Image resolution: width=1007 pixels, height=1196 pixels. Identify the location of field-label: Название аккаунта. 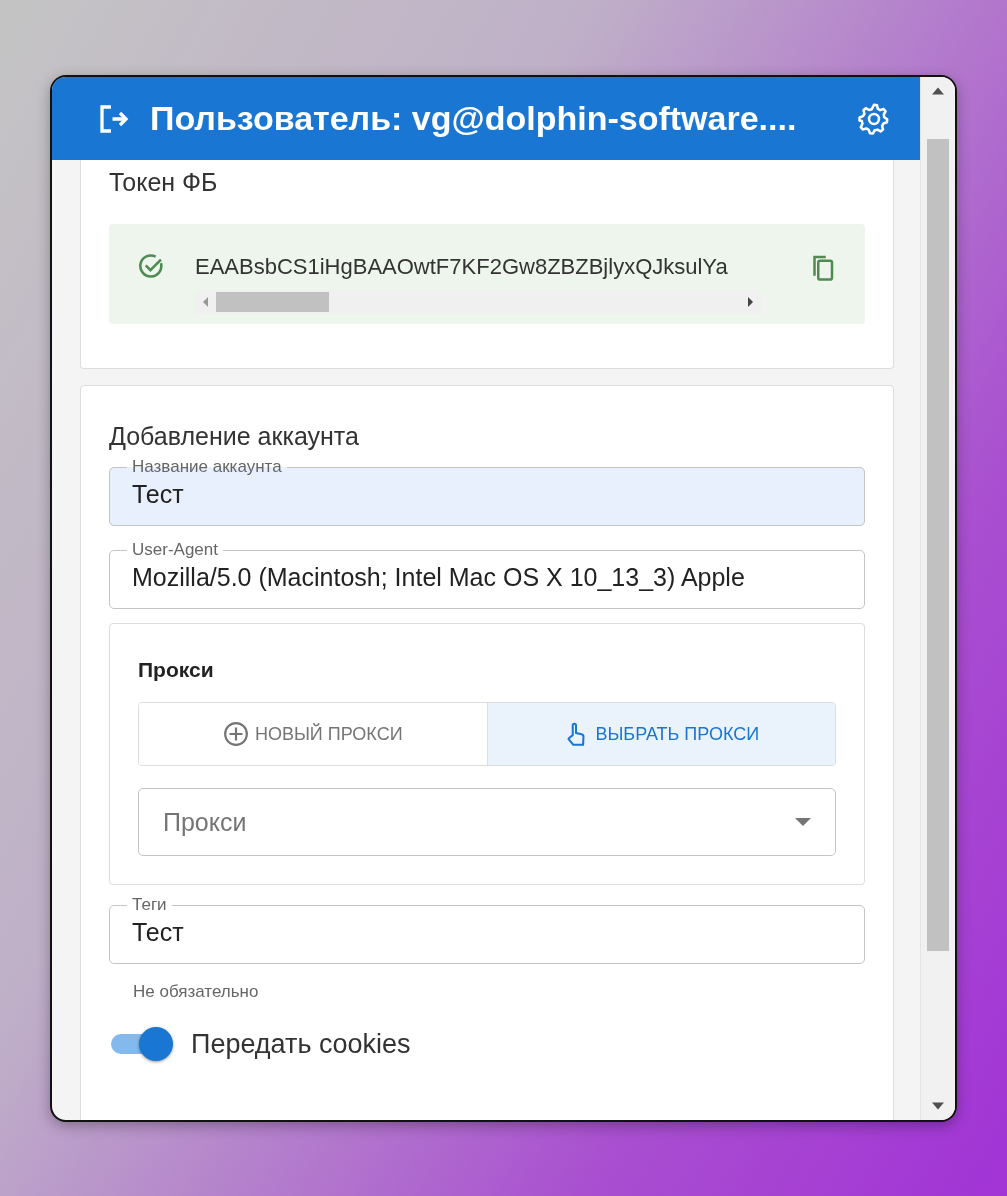
(207, 467).